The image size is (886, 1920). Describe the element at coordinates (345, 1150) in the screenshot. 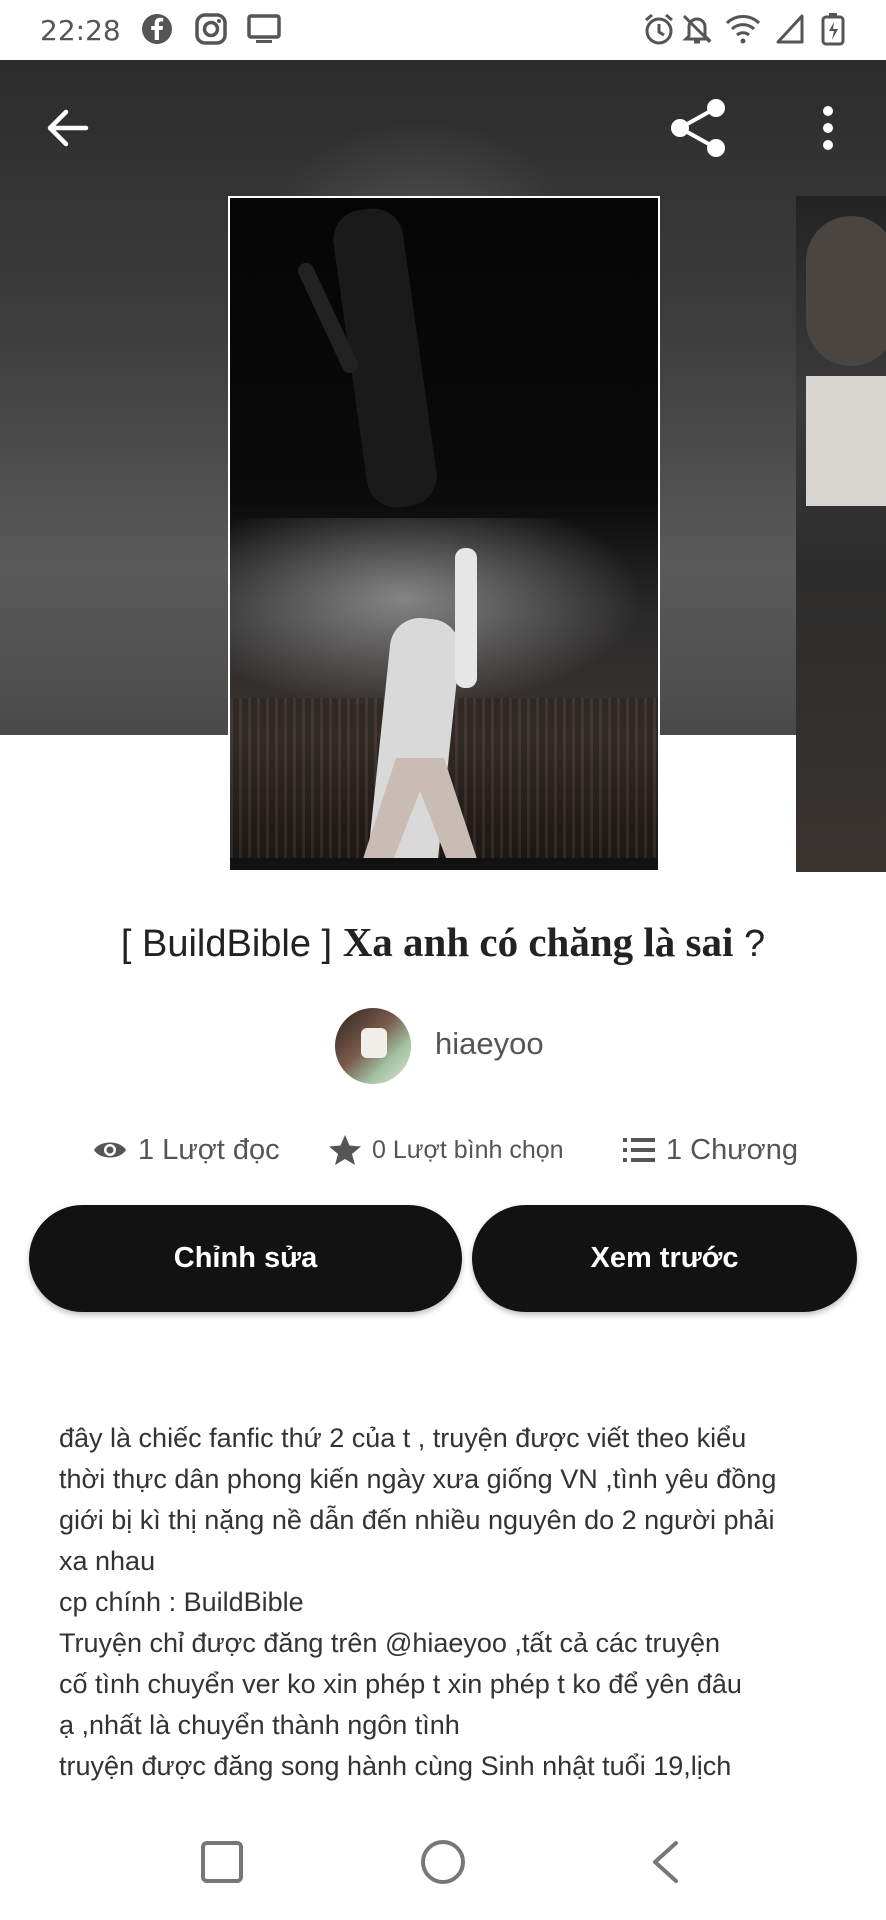

I see `star-icon` at that location.